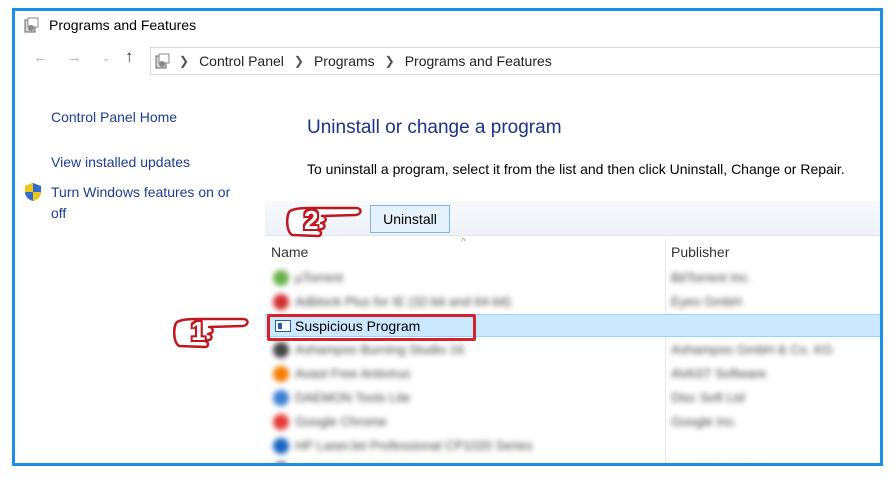 This screenshot has width=892, height=478. I want to click on sidebar-link-home: Control Panel Home, so click(114, 117).